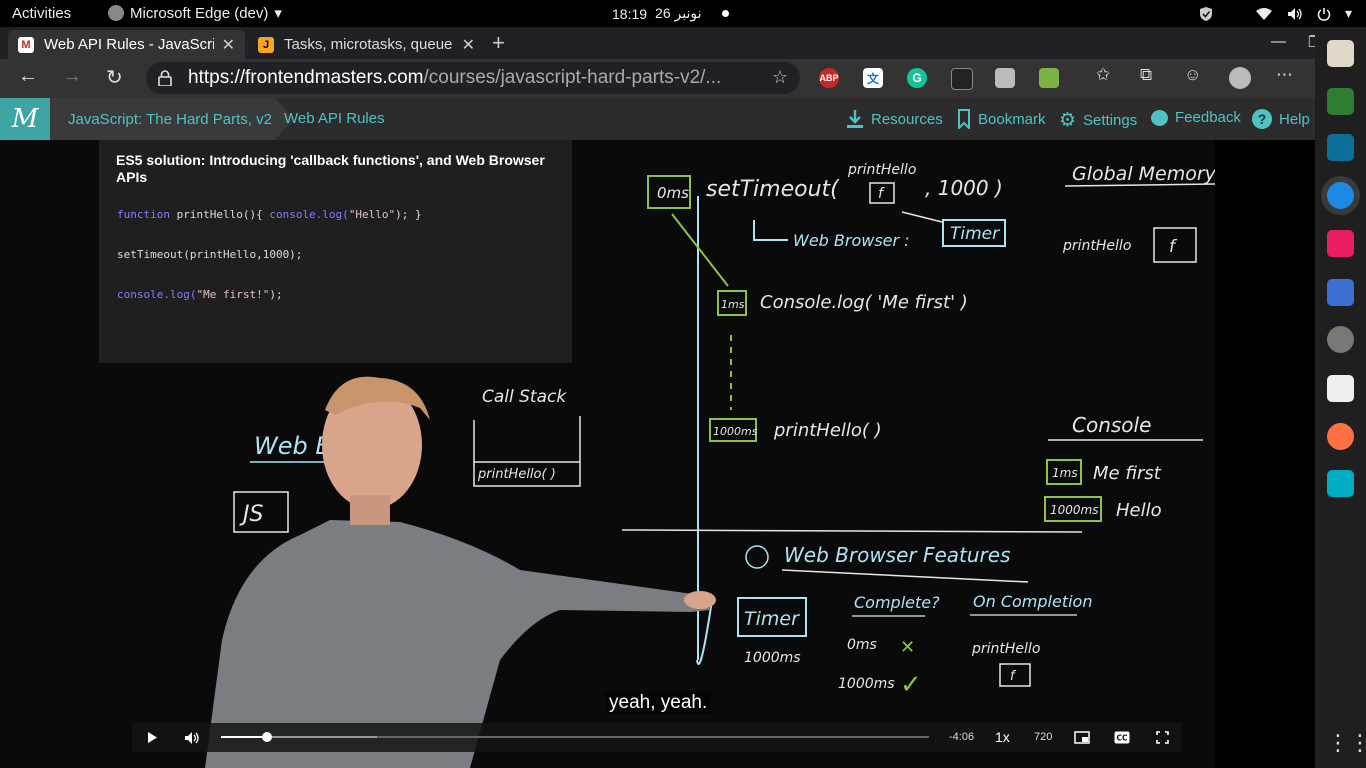 Image resolution: width=1366 pixels, height=768 pixels. What do you see at coordinates (498, 43) in the screenshot?
I see `new-tab-button: +` at bounding box center [498, 43].